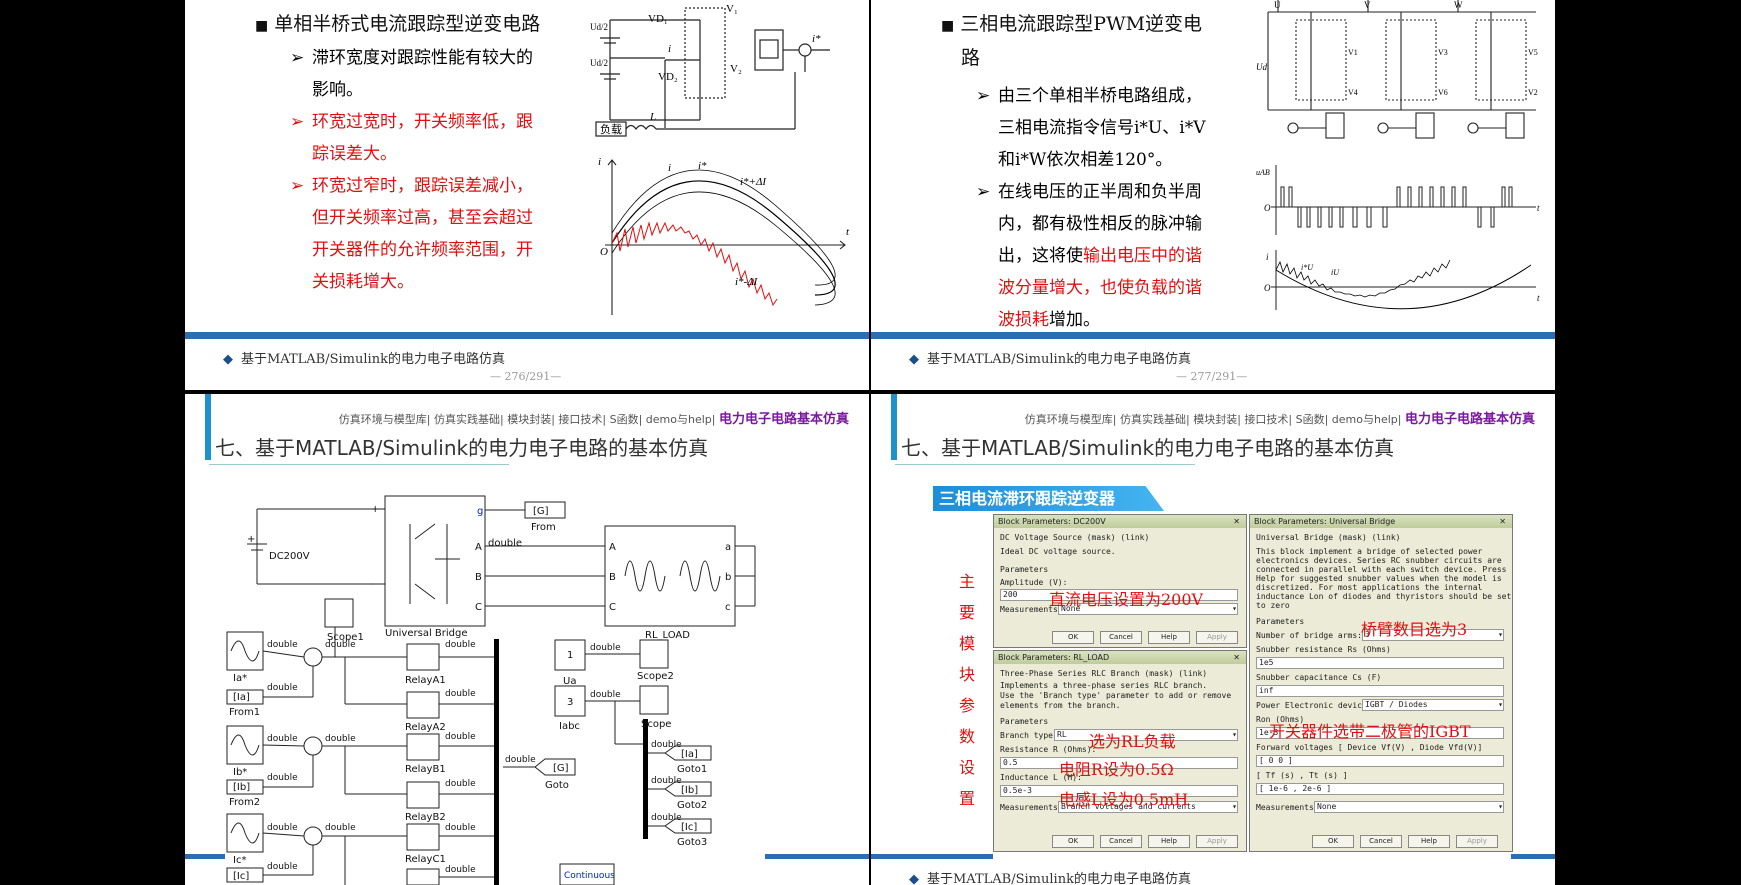  I want to click on slide4-footer: ◆ 基于MATLAB/Simulink的电力电子电路仿真, so click(1050, 878).